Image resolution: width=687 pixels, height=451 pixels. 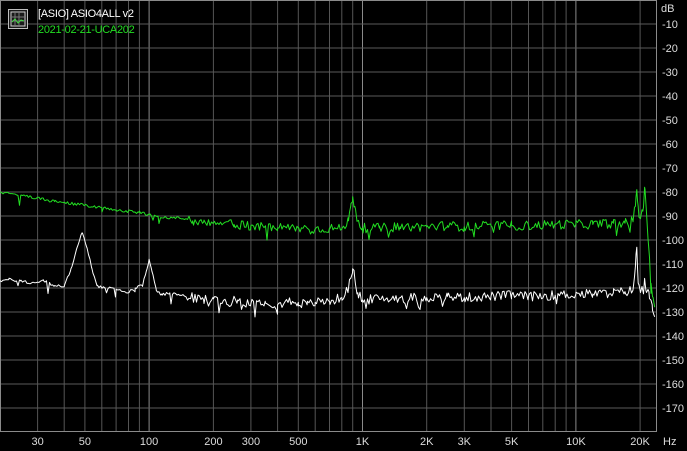 I want to click on y-tick-label: -170, so click(x=673, y=409).